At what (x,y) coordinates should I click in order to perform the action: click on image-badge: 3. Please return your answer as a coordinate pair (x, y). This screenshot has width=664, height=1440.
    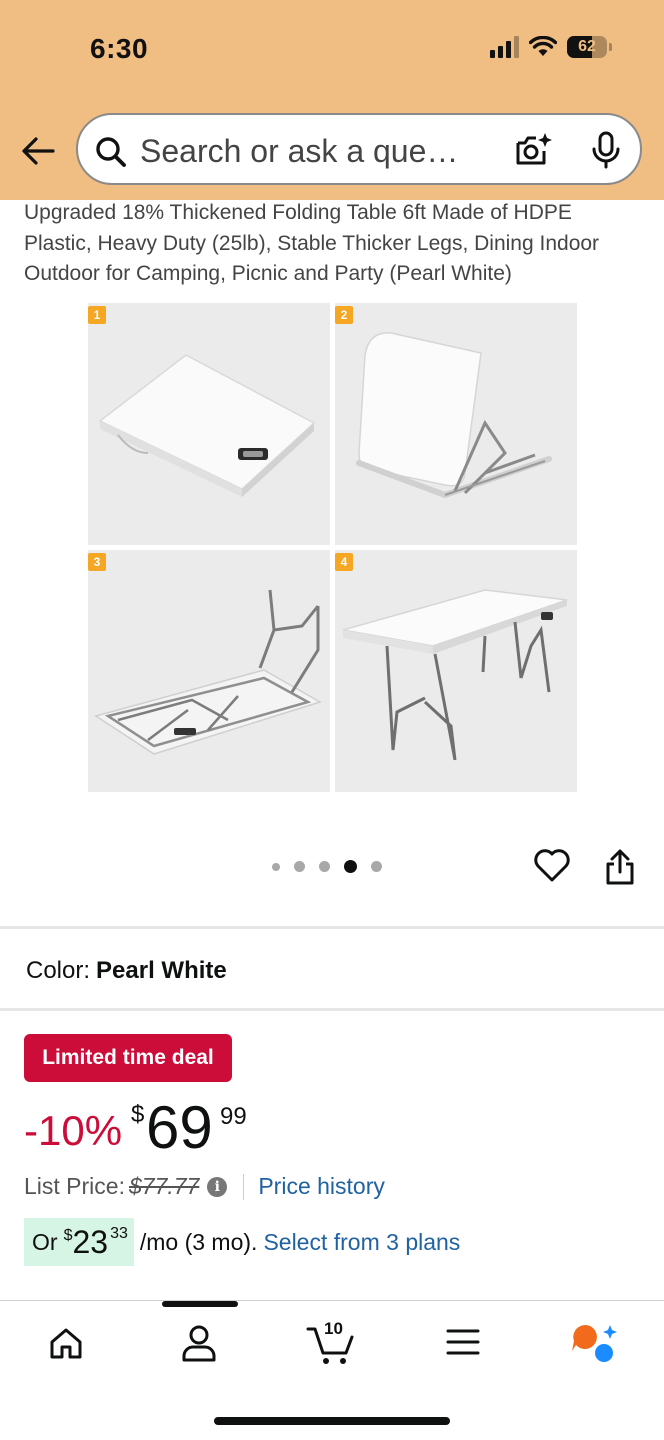
    Looking at the image, I should click on (97, 562).